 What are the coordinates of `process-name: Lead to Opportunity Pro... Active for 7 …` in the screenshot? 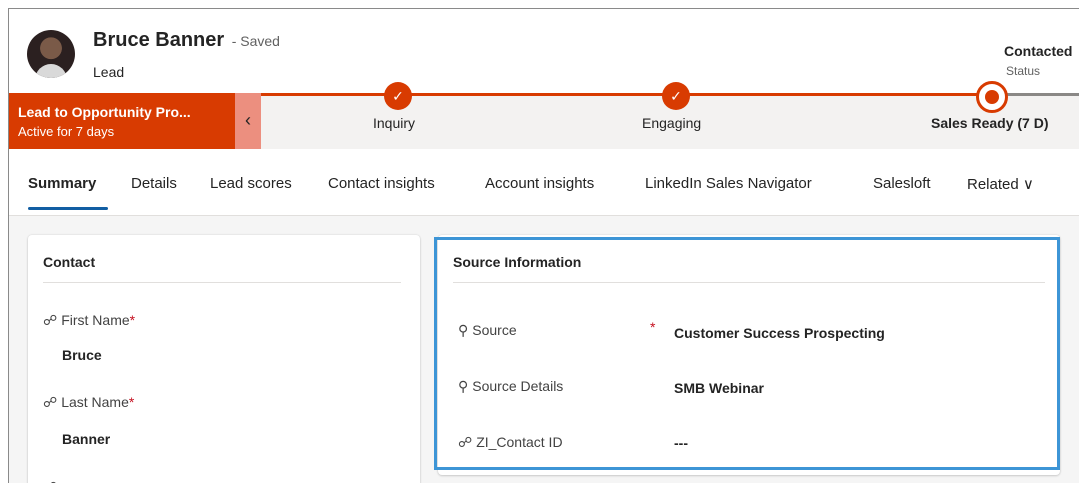 It's located at (122, 121).